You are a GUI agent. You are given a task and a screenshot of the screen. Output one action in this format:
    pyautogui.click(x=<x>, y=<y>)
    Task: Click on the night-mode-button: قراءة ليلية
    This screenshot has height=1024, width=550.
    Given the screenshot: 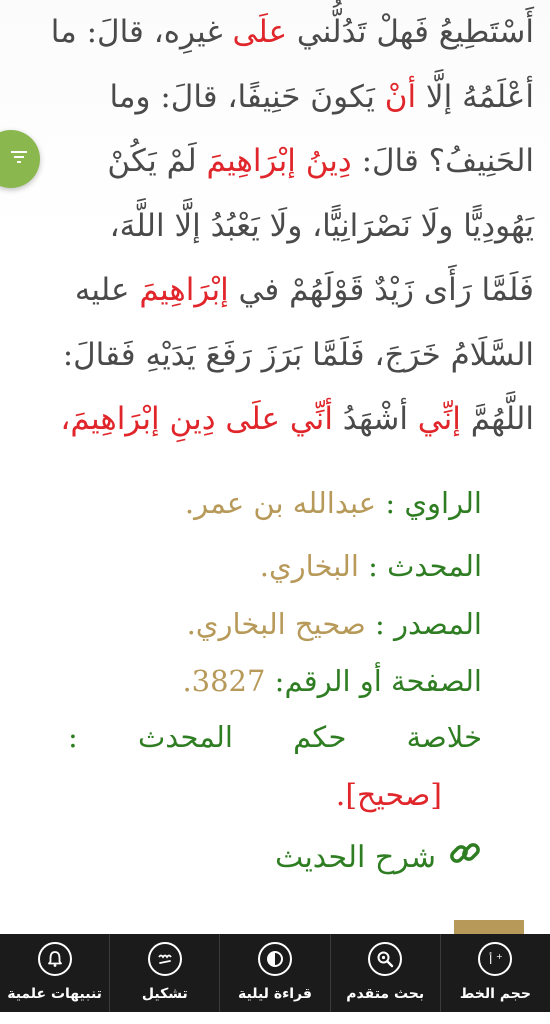 What is the action you would take?
    pyautogui.click(x=274, y=979)
    